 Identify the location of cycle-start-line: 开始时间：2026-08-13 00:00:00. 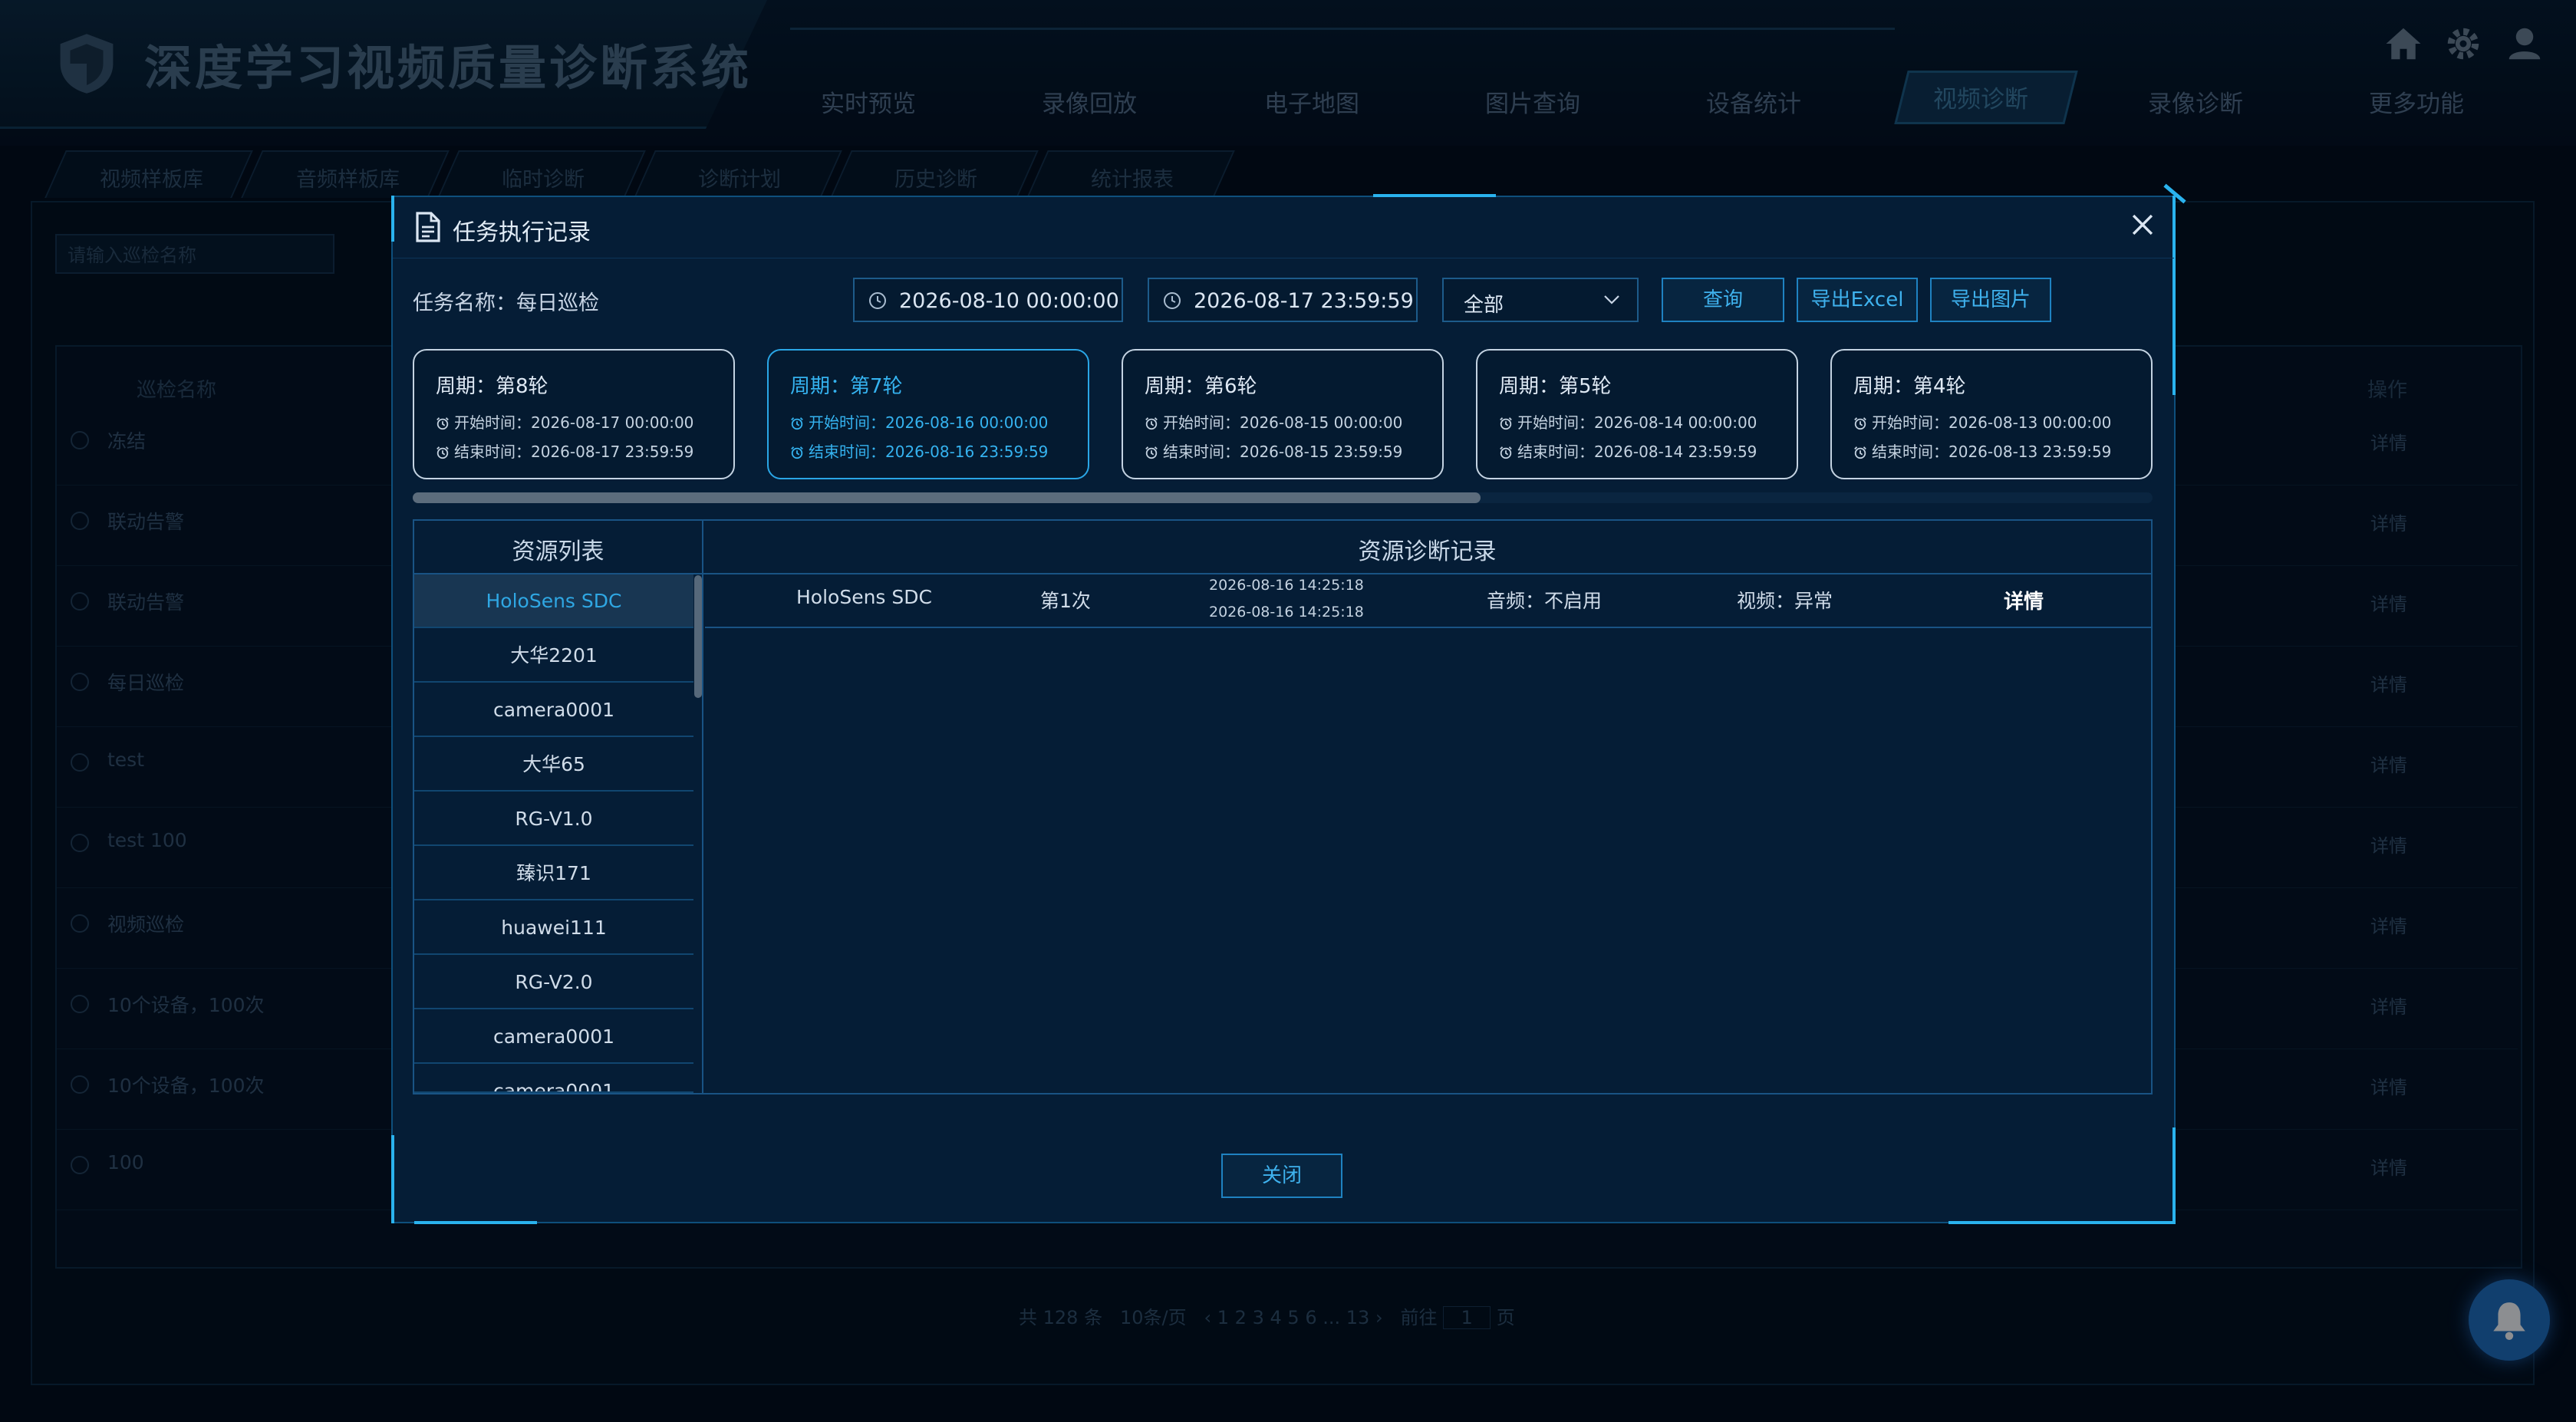
(1982, 421).